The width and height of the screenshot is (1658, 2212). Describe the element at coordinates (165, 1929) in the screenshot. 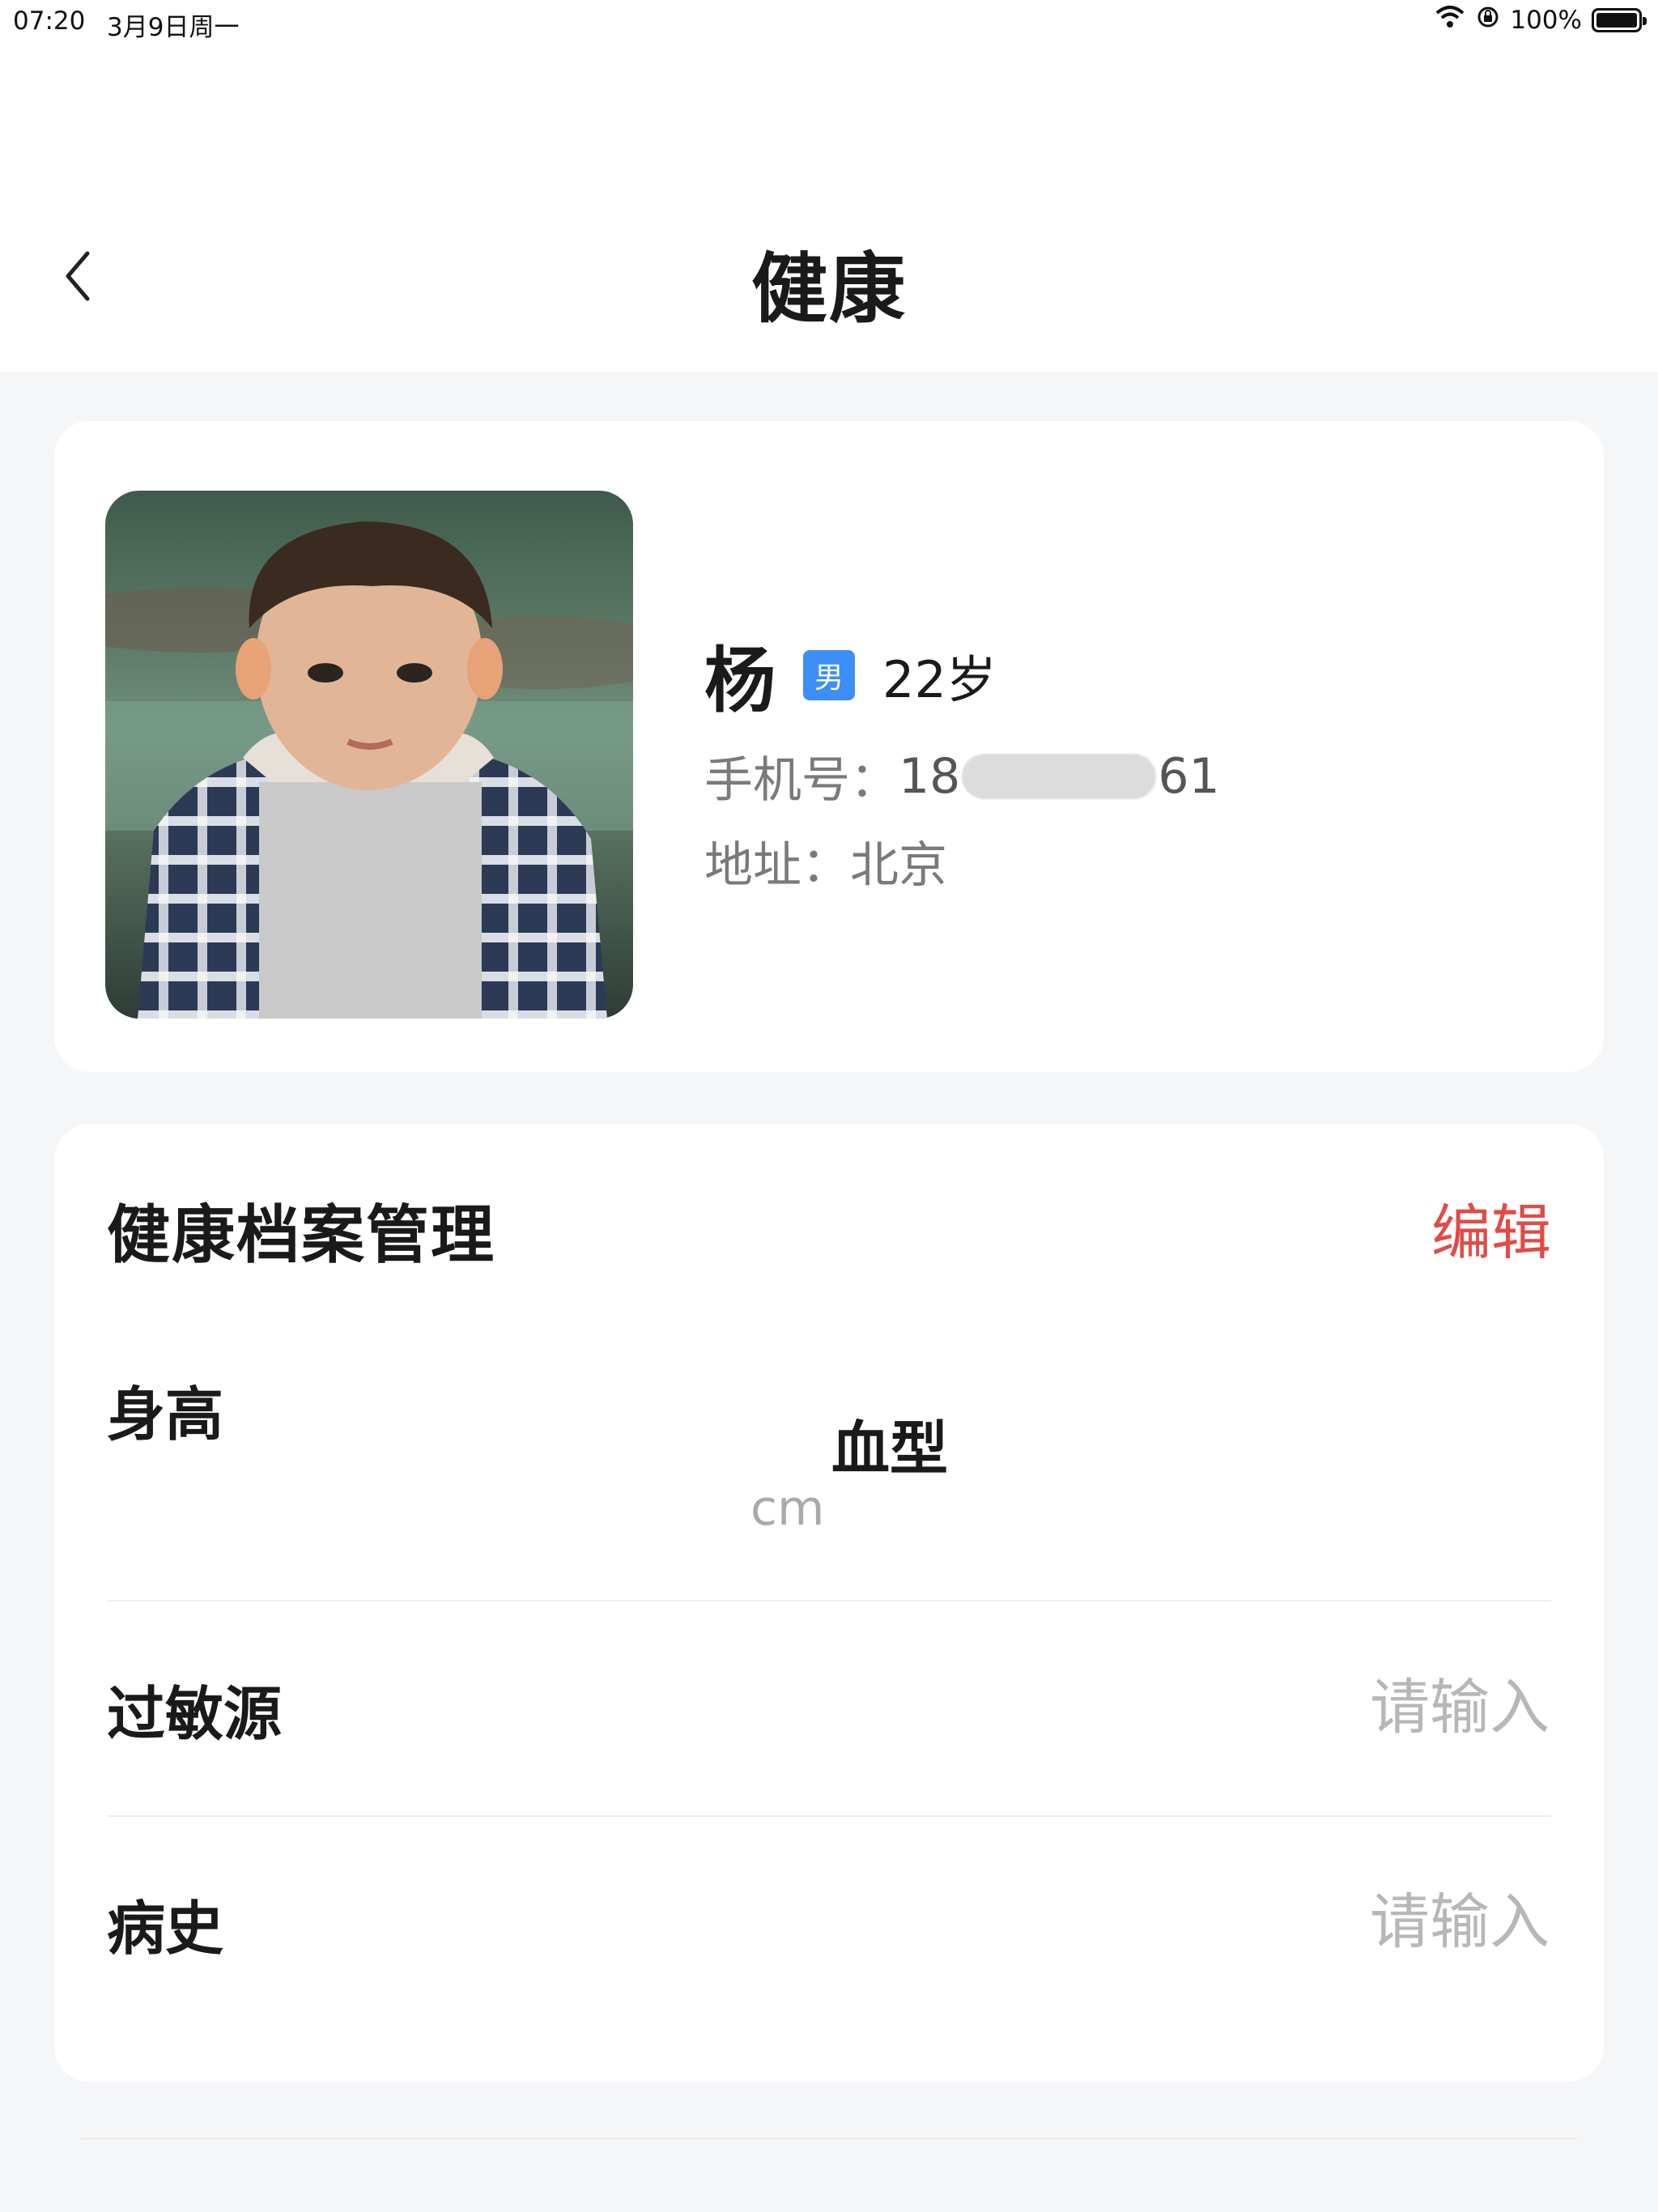

I see `medical-history-label: 病史` at that location.